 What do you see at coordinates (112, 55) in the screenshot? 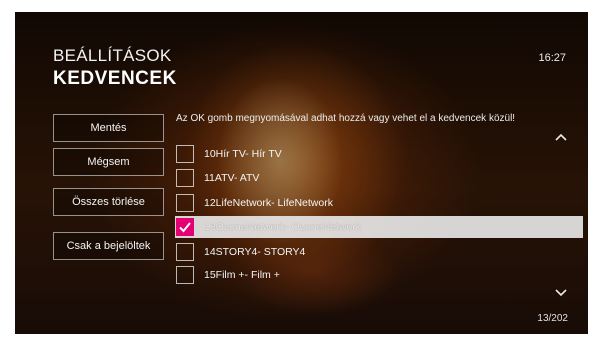
I see `section-title: BEÁLLÍTÁSOK` at bounding box center [112, 55].